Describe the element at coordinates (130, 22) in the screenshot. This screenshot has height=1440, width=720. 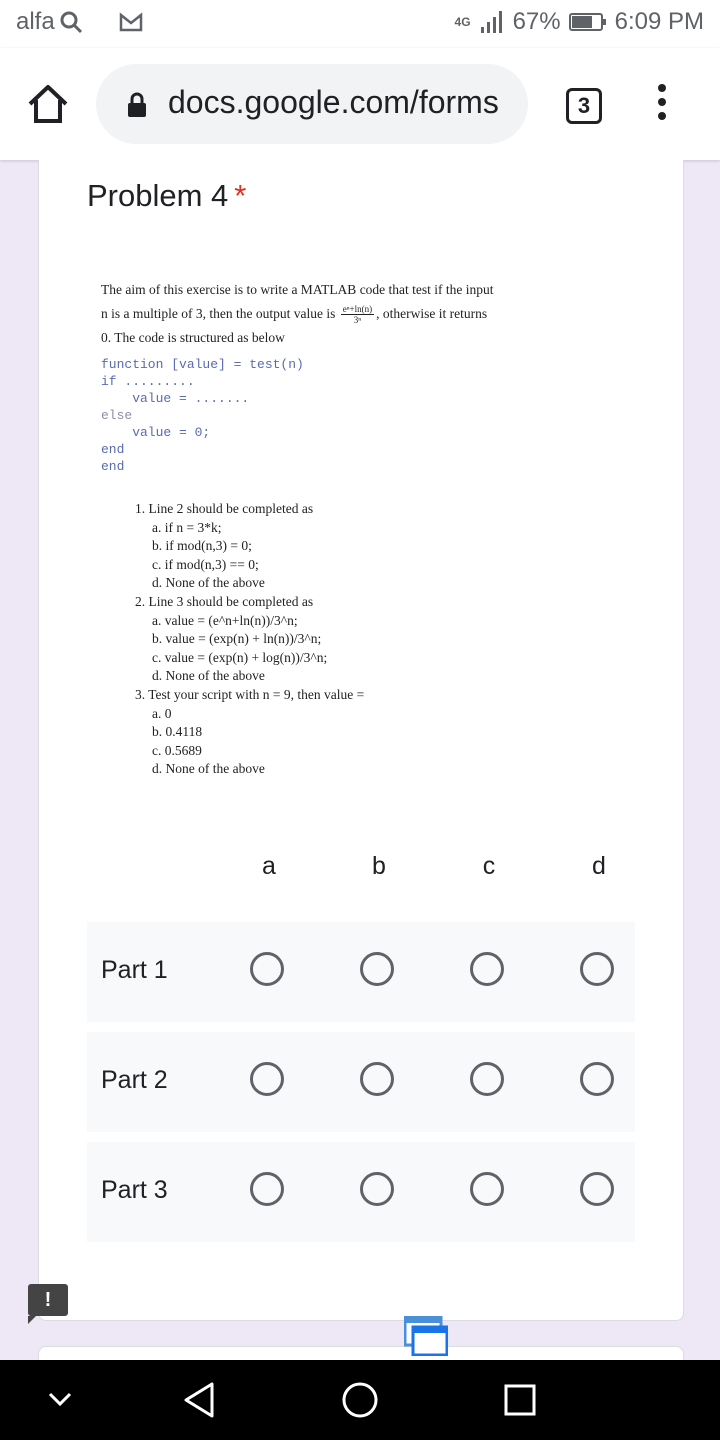
I see `gmail-icon` at that location.